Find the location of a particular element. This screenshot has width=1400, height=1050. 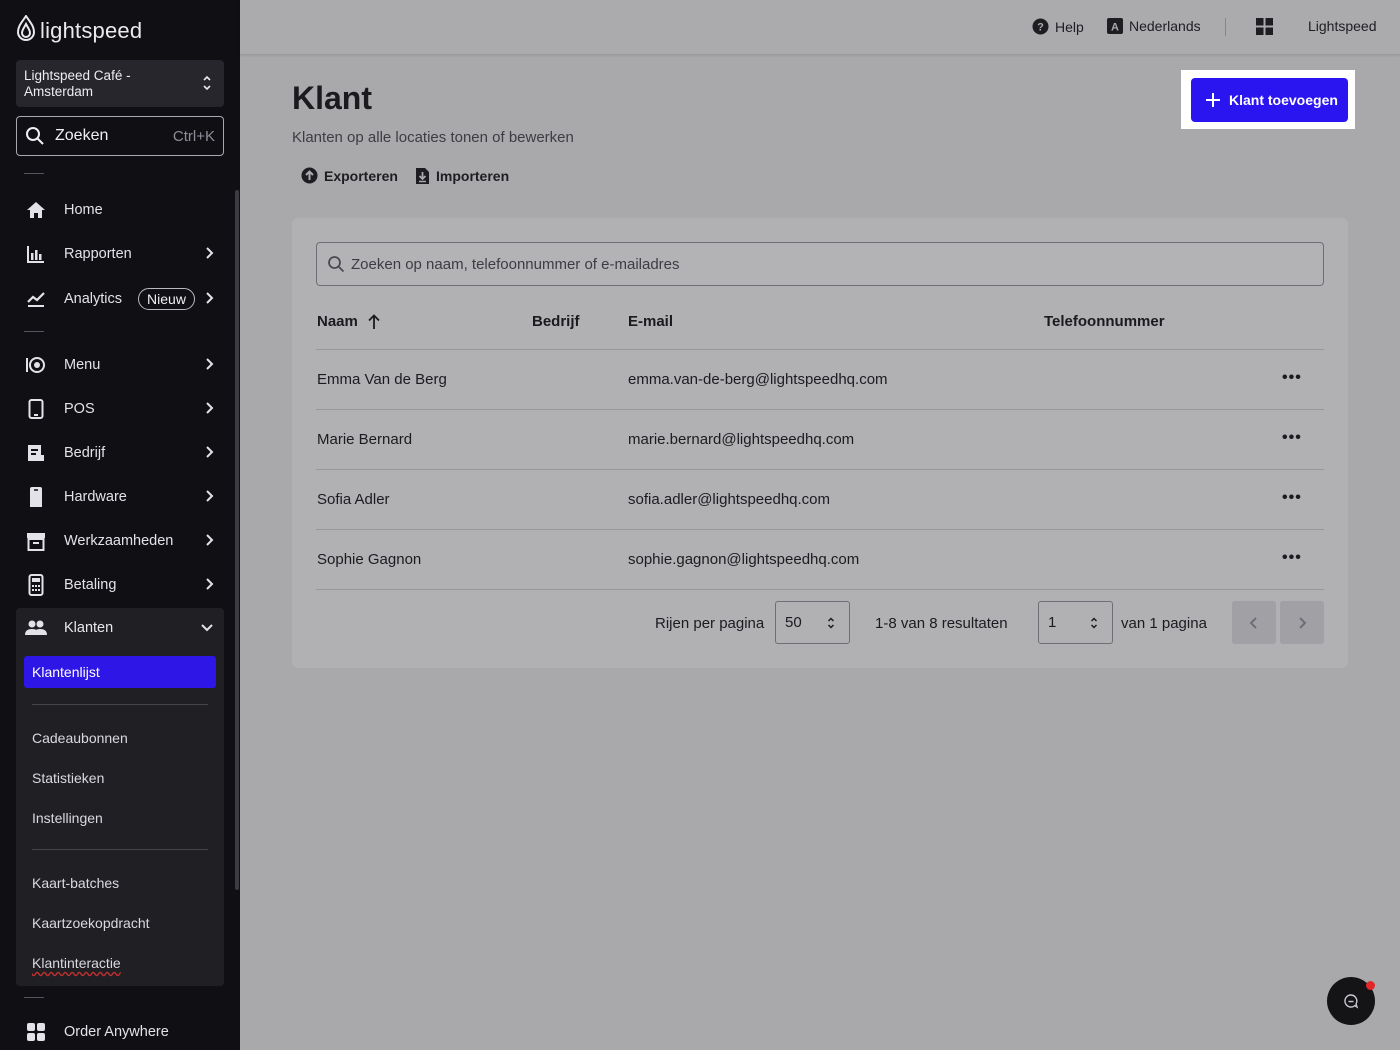

column-header-naam: Naam is located at coordinates (348, 321).